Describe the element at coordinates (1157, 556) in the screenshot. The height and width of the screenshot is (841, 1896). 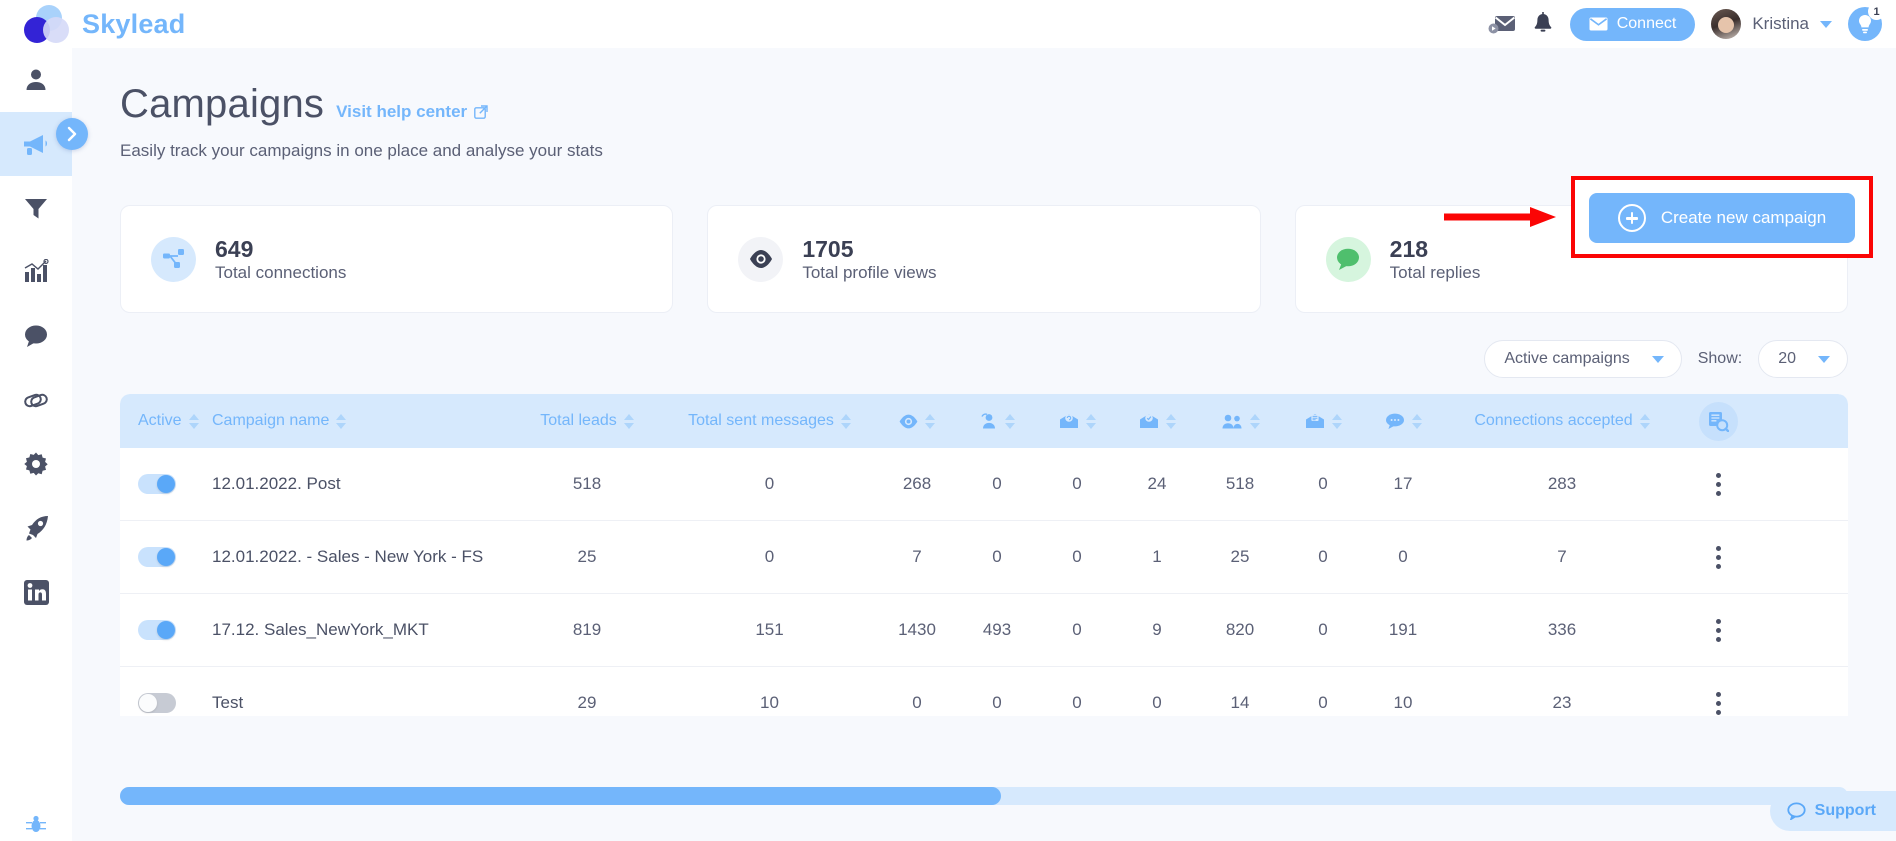
I see `cell-inmails-opened: 1` at that location.